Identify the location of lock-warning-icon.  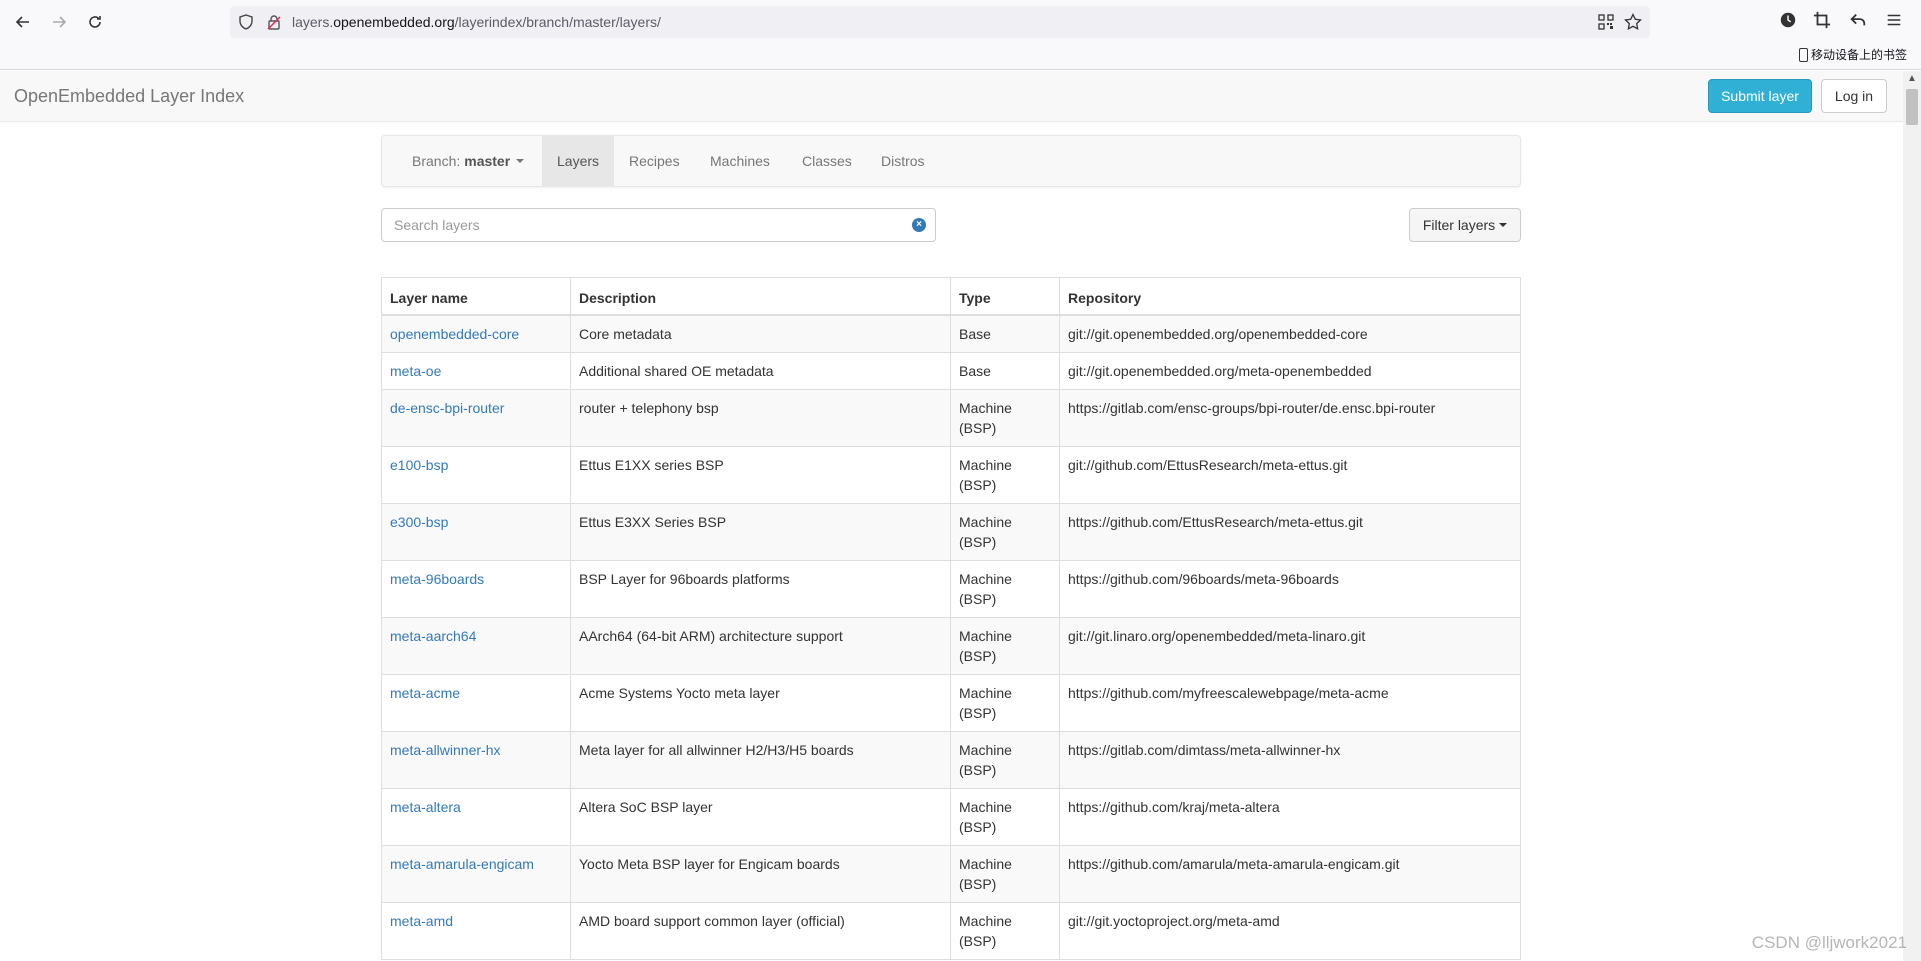
(274, 22).